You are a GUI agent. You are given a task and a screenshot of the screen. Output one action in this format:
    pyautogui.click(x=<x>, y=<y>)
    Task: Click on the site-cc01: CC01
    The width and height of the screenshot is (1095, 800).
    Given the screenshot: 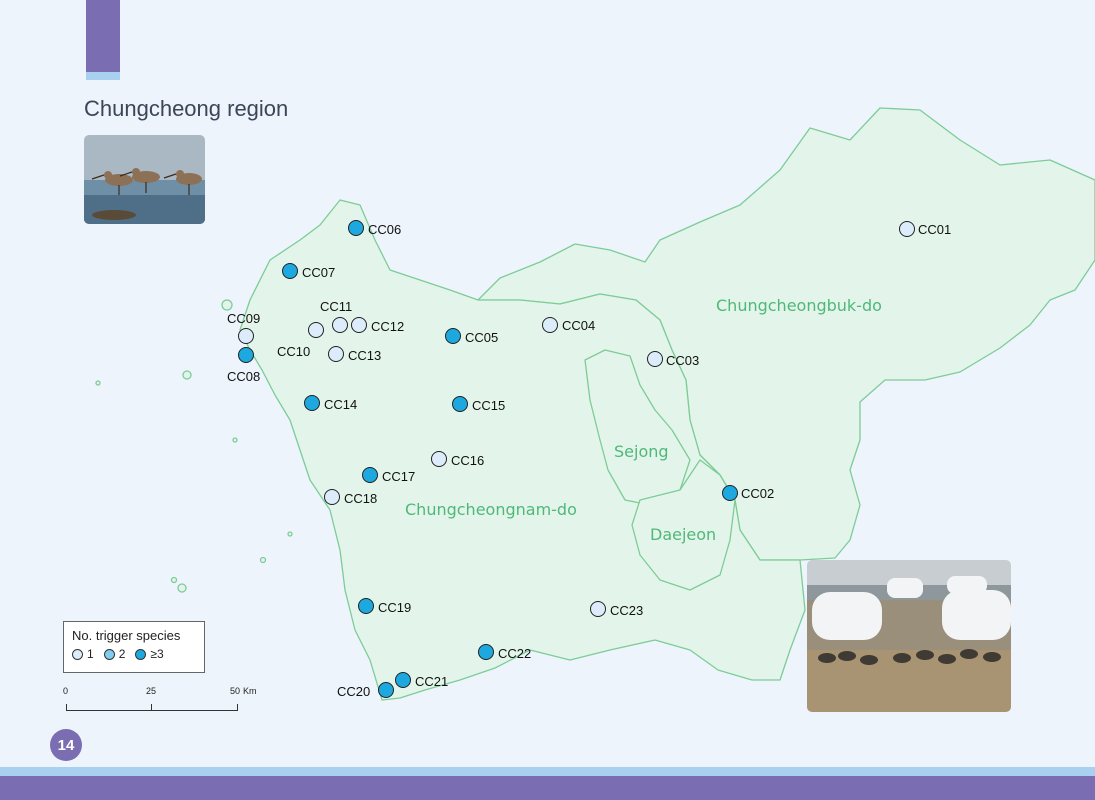 What is the action you would take?
    pyautogui.click(x=925, y=229)
    